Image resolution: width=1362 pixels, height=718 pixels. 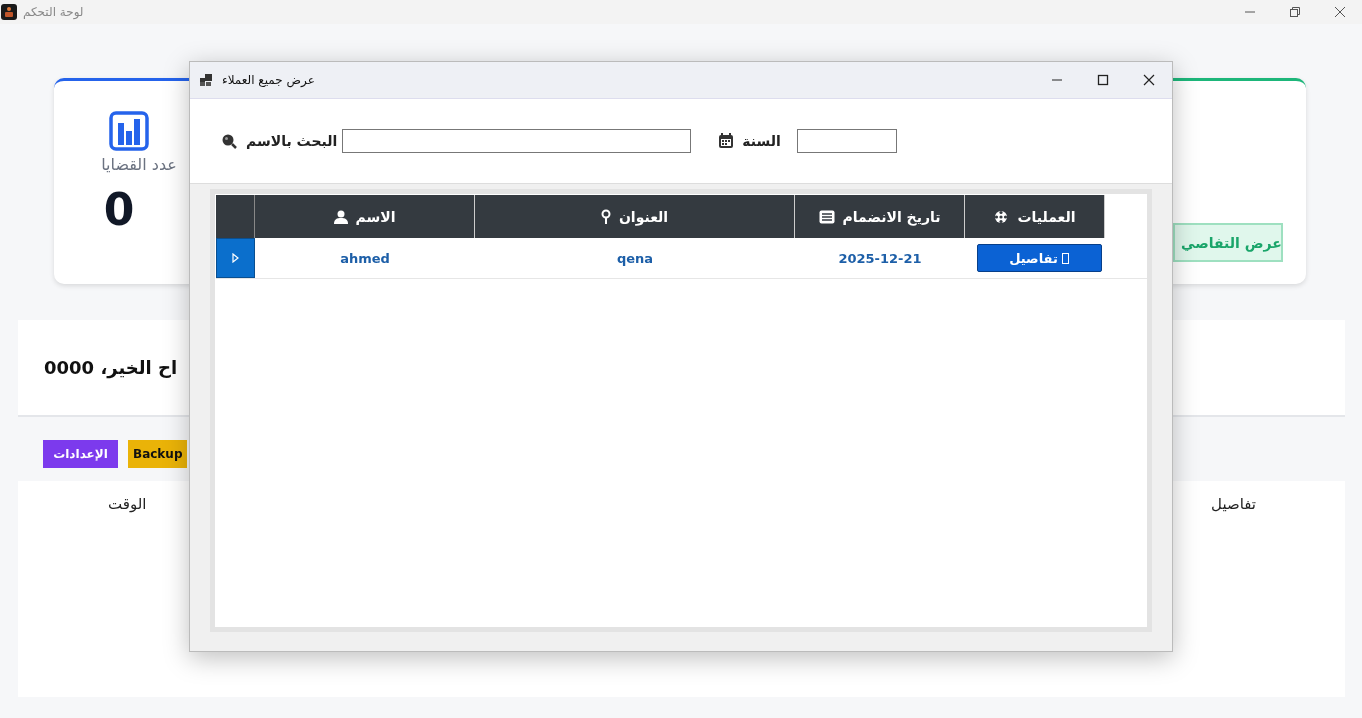 What do you see at coordinates (1103, 80) in the screenshot?
I see `maximize-icon` at bounding box center [1103, 80].